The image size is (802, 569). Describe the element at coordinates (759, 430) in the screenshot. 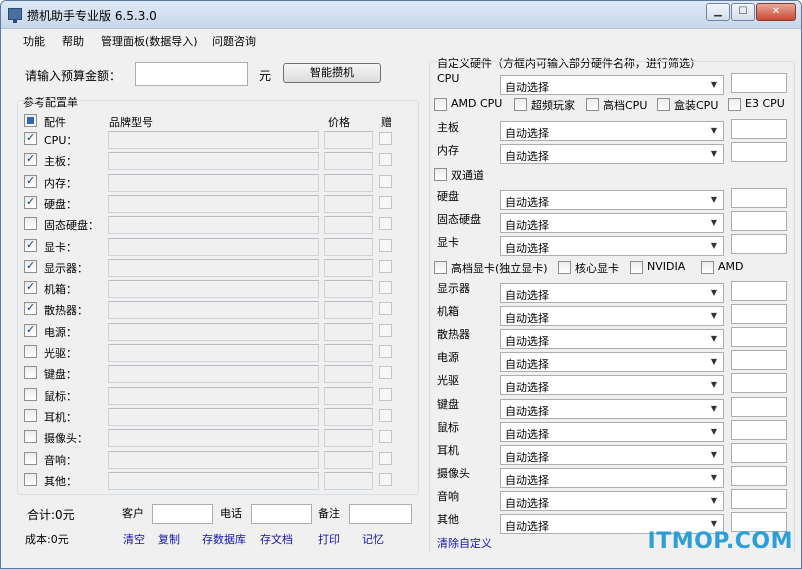

I see `mouse-filter-input` at that location.